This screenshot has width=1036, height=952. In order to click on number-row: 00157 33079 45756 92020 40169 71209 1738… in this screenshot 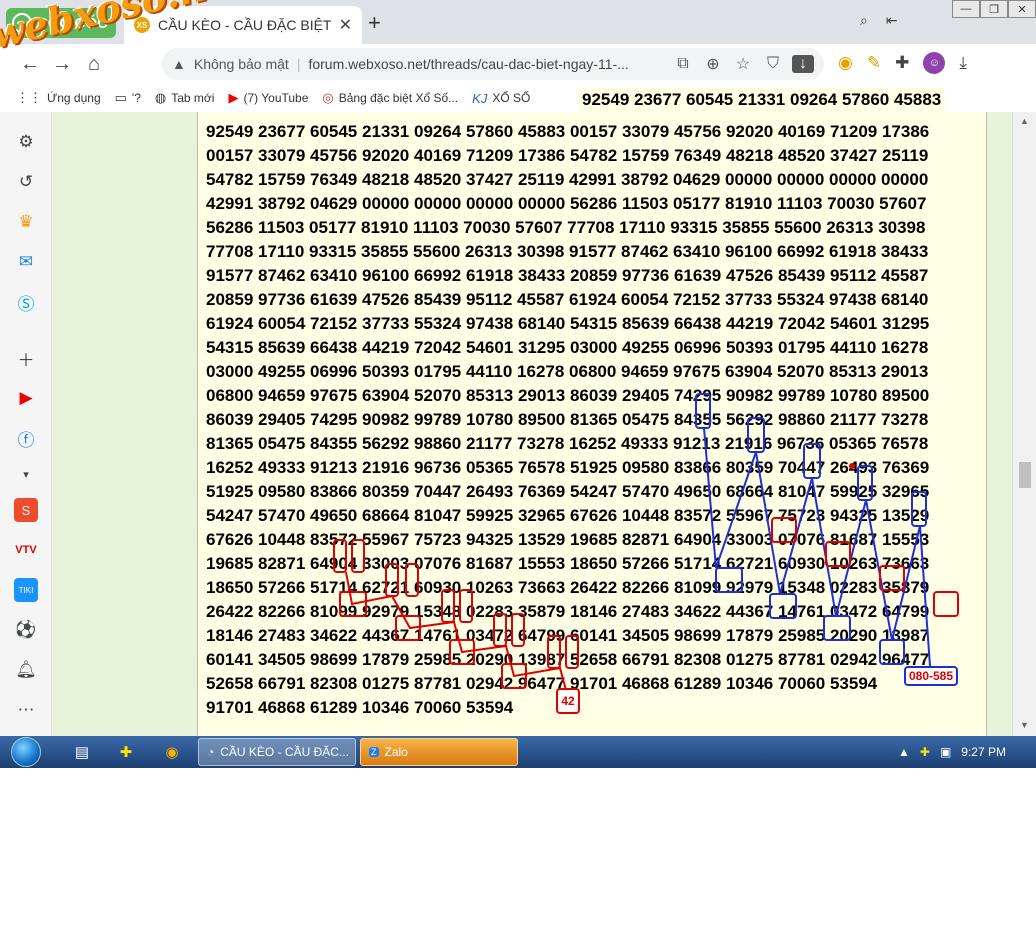, I will do `click(567, 155)`.